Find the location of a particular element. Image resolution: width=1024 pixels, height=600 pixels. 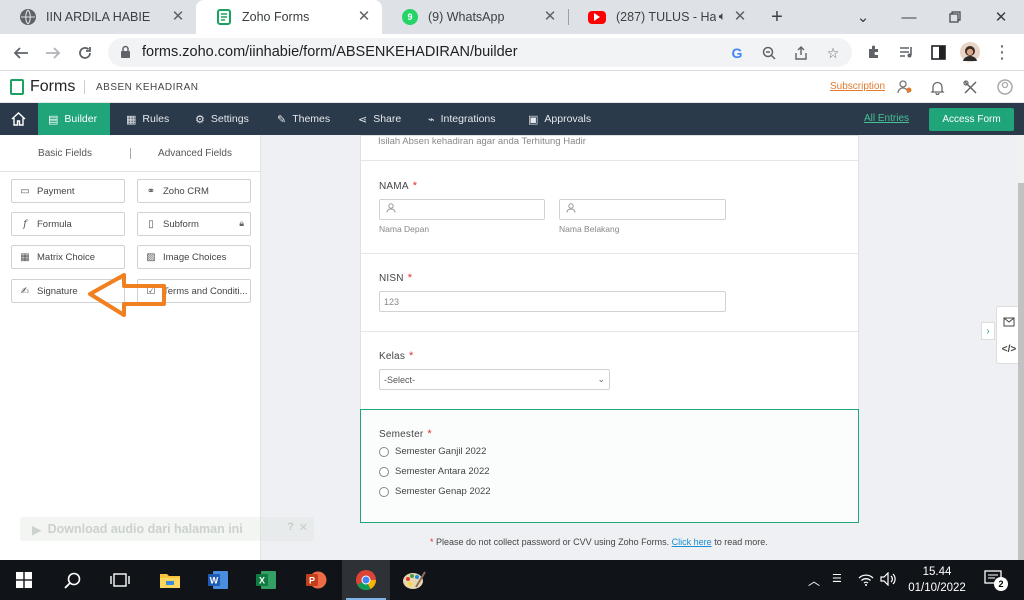

wifi-icon is located at coordinates (866, 580).